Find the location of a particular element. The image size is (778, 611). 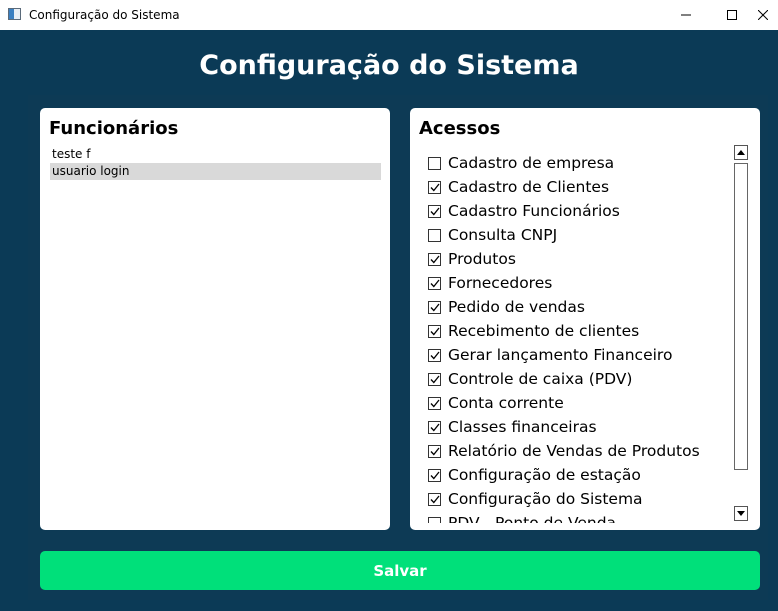

access-checkbox-item: Cadastro de empresa is located at coordinates (583, 163).